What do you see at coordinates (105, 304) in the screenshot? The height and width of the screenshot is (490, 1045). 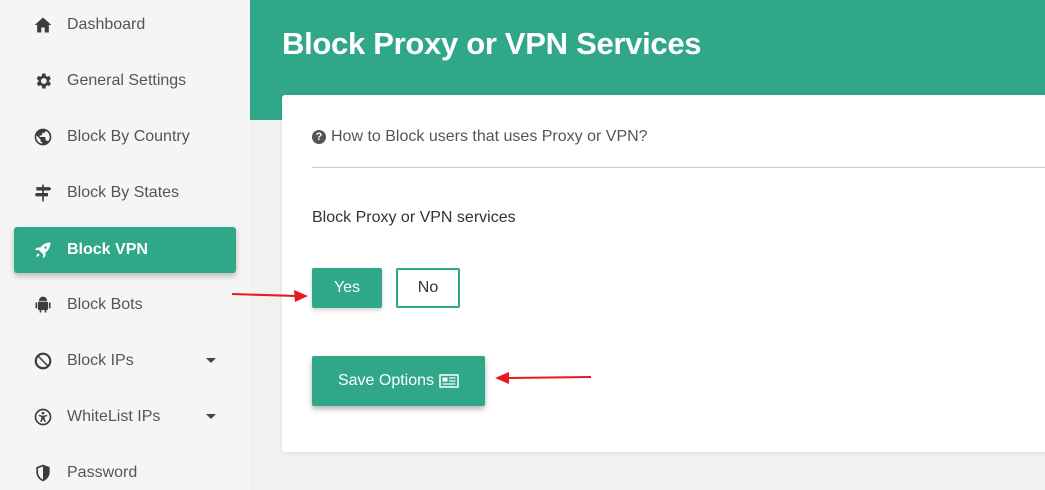 I see `sidebar-item-label: Block Bots` at bounding box center [105, 304].